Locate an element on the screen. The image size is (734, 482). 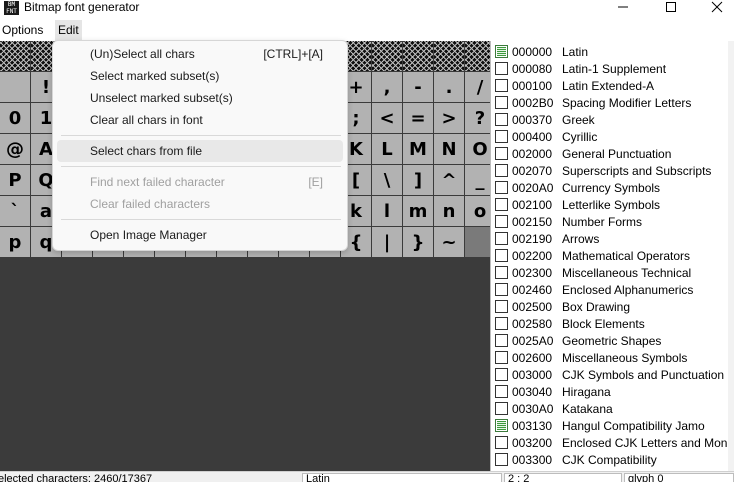
char-cell: ? is located at coordinates (477, 118).